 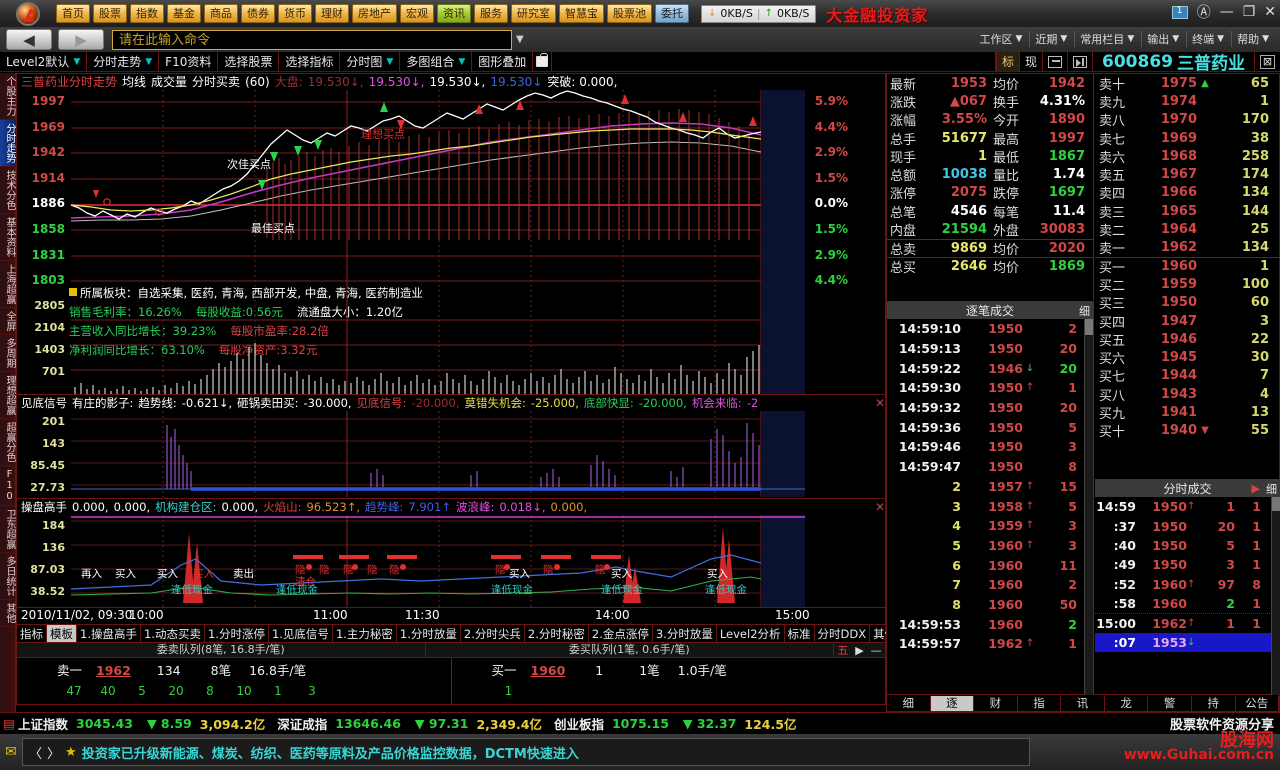 I want to click on tick-row-10: 3 1958 ↑ 5, so click(x=990, y=506).